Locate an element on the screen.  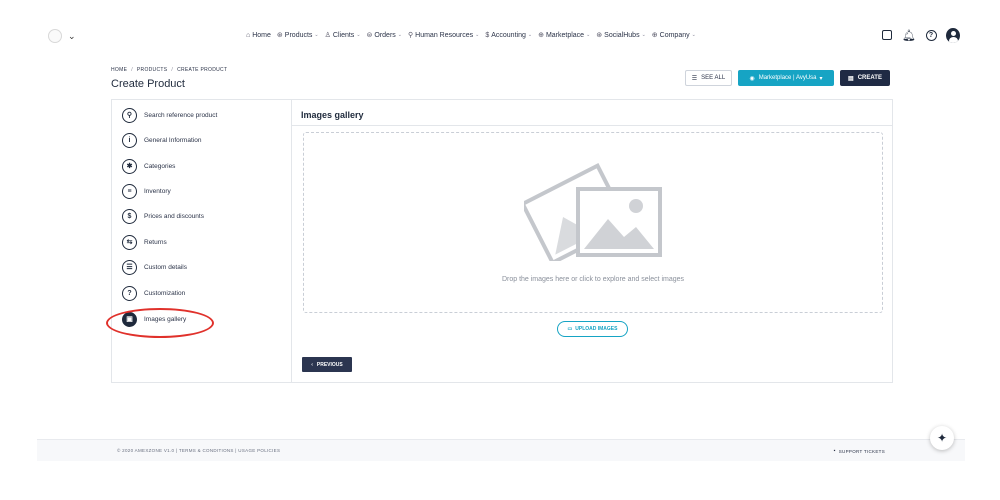
accounting-icon: $ is located at coordinates (487, 35).